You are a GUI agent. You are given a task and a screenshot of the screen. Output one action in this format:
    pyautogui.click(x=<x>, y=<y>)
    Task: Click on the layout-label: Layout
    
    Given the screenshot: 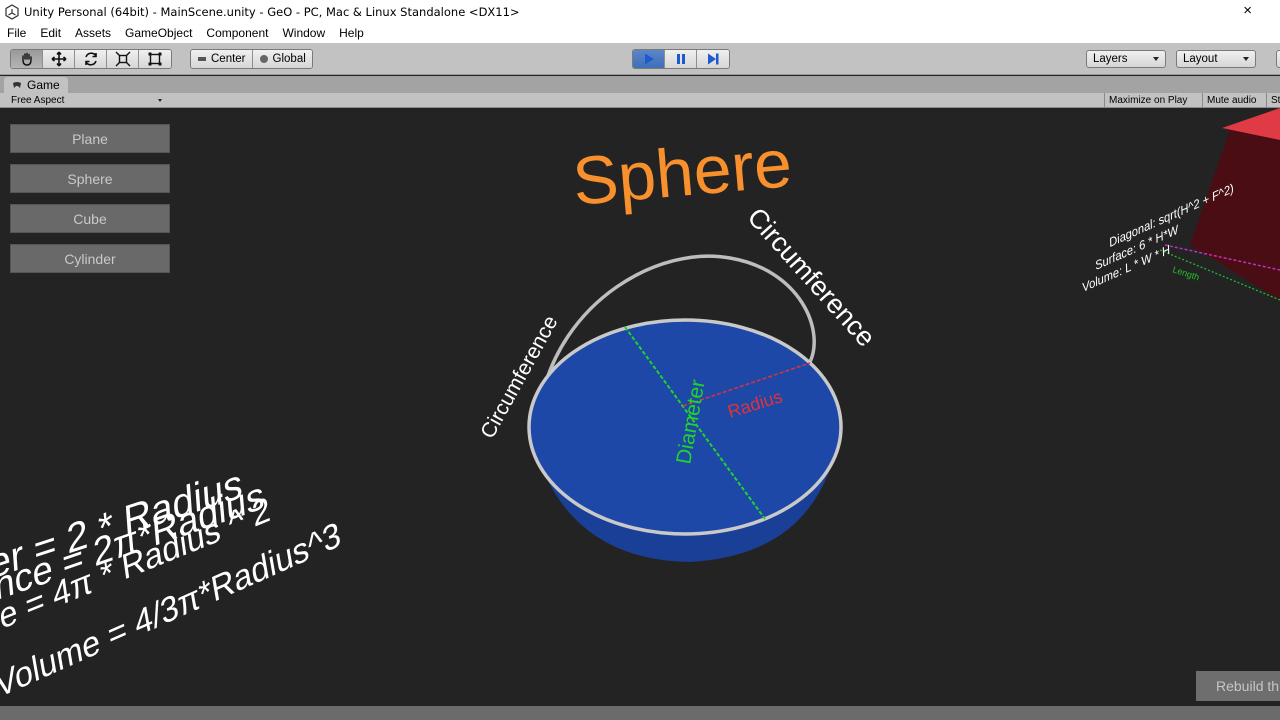 What is the action you would take?
    pyautogui.click(x=1200, y=59)
    